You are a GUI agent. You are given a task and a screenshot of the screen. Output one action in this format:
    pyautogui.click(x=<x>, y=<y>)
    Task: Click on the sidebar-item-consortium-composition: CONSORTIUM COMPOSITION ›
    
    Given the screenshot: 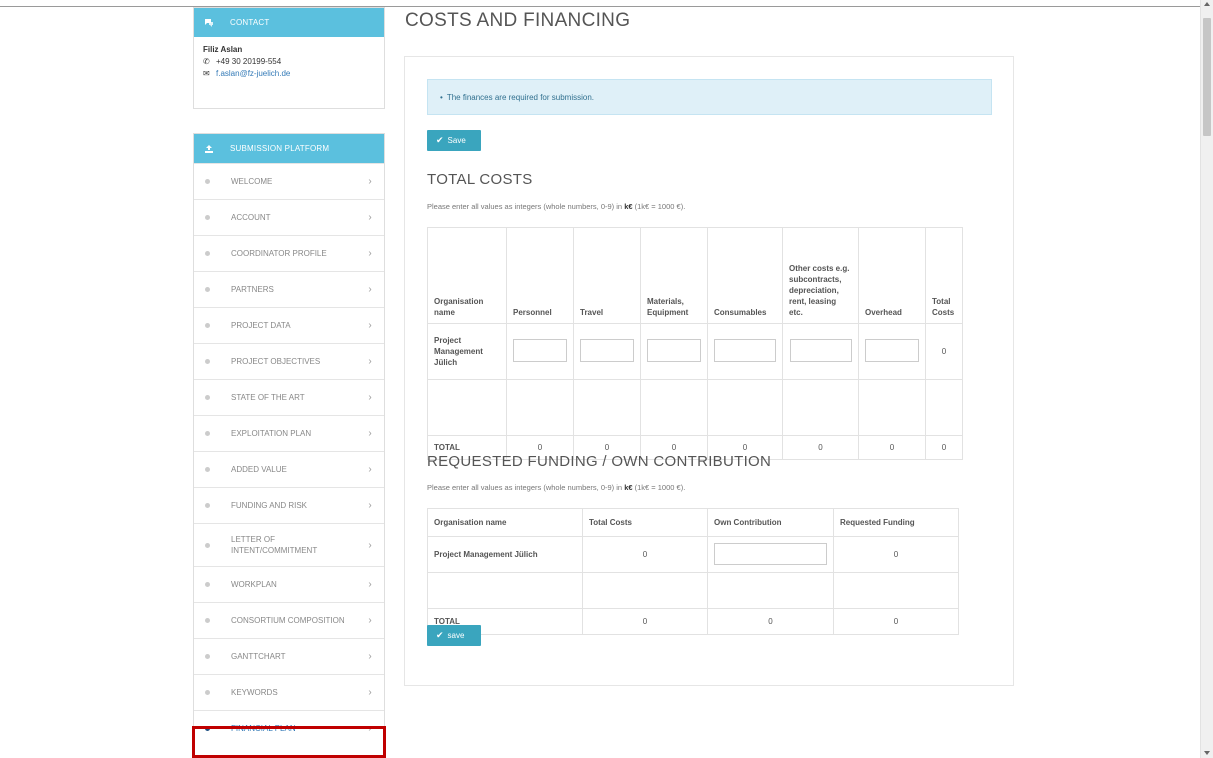 What is the action you would take?
    pyautogui.click(x=289, y=620)
    